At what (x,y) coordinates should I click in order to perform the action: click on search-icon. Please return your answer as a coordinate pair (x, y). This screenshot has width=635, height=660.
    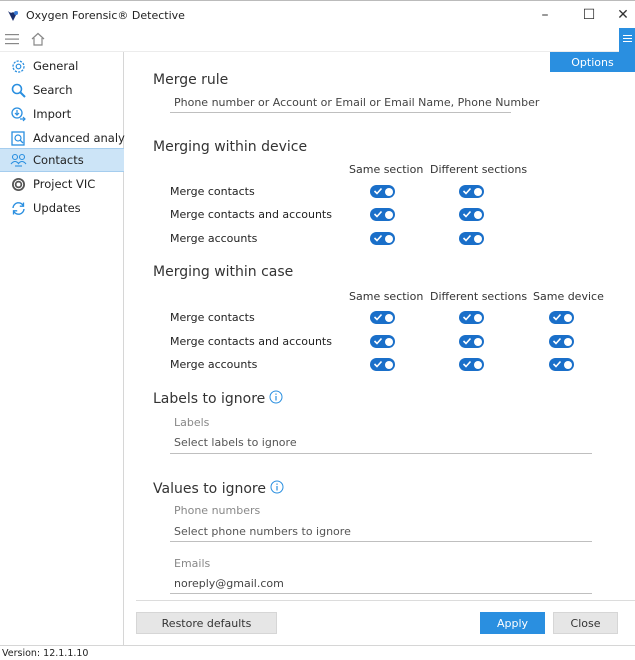
    Looking at the image, I should click on (18, 90).